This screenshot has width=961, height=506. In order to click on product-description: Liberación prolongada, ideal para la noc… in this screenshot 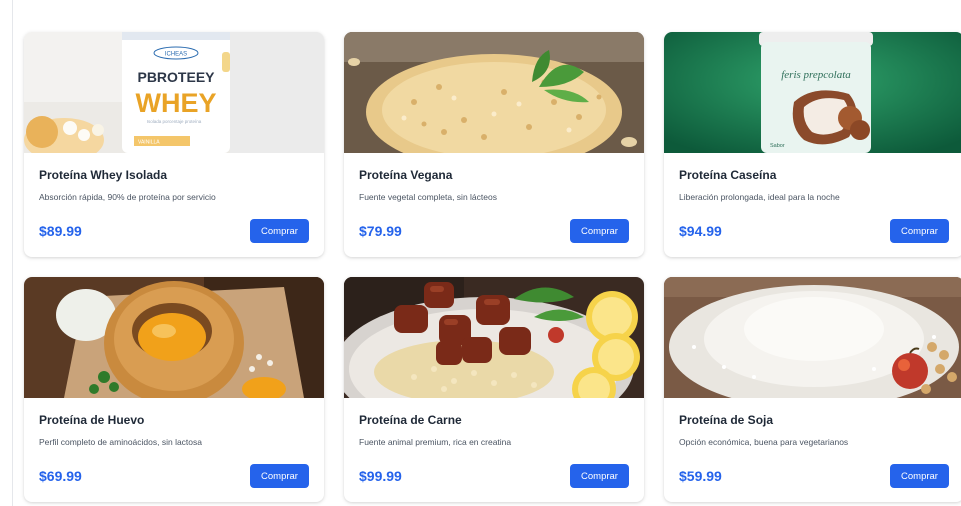, I will do `click(759, 197)`.